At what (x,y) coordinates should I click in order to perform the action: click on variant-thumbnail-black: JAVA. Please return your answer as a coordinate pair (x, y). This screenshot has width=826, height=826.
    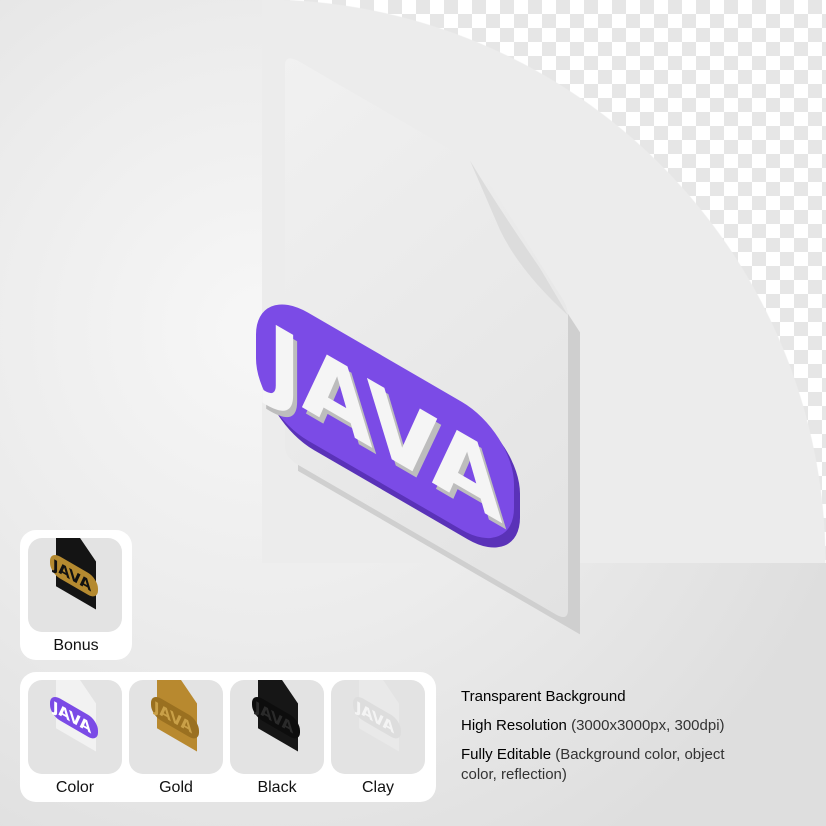
    Looking at the image, I should click on (277, 727).